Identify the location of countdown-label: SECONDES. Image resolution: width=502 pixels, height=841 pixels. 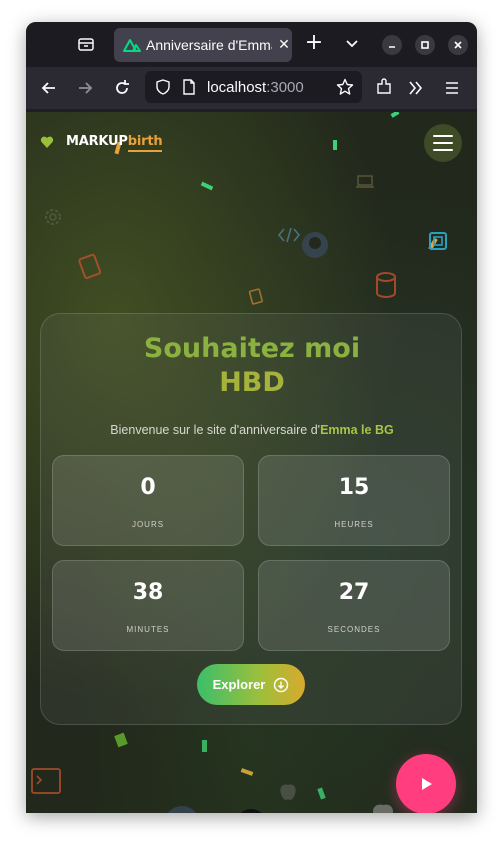
(354, 629).